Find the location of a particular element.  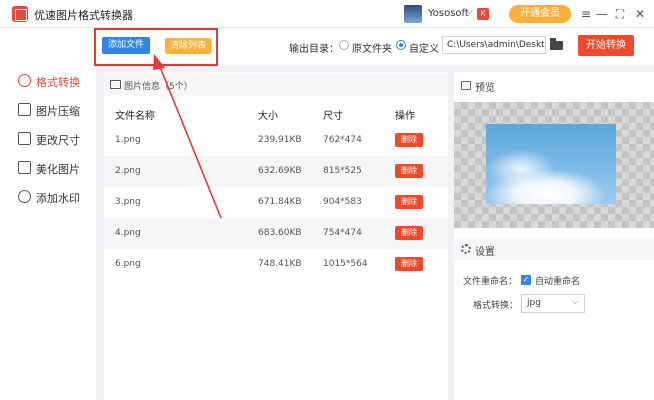

annotation-arrow-line is located at coordinates (189, 140).